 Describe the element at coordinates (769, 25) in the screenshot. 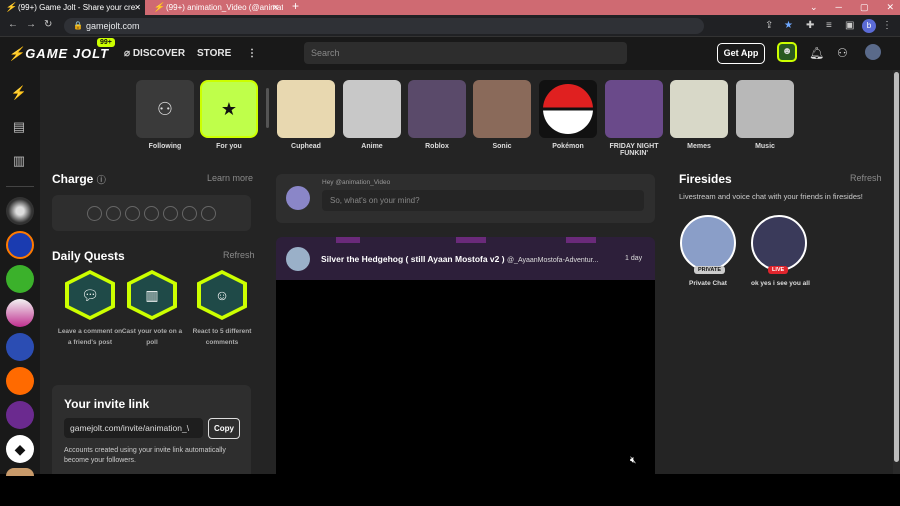

I see `share-icon: ⇪` at that location.